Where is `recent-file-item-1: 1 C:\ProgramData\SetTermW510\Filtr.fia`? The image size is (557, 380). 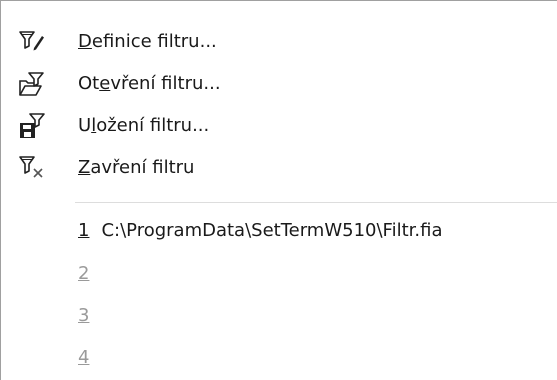 recent-file-item-1: 1 C:\ProgramData\SetTermW510\Filtr.fia is located at coordinates (279, 231).